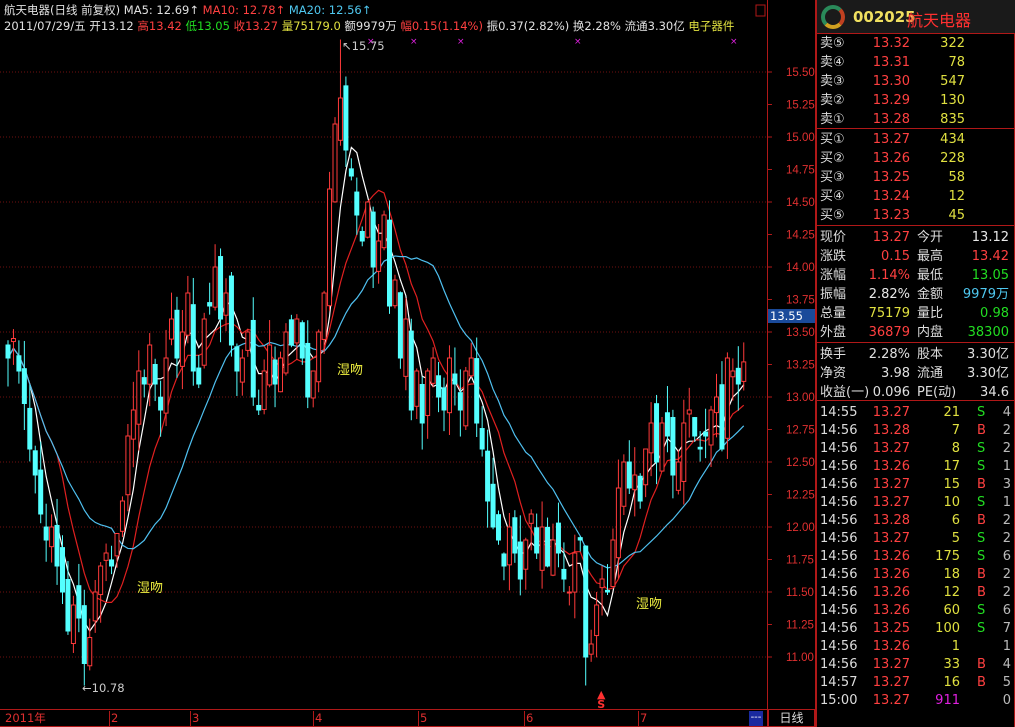 Image resolution: width=1015 pixels, height=727 pixels. Describe the element at coordinates (916, 682) in the screenshot. I see `trade-row: 14:57 13.27 16 B 5` at that location.